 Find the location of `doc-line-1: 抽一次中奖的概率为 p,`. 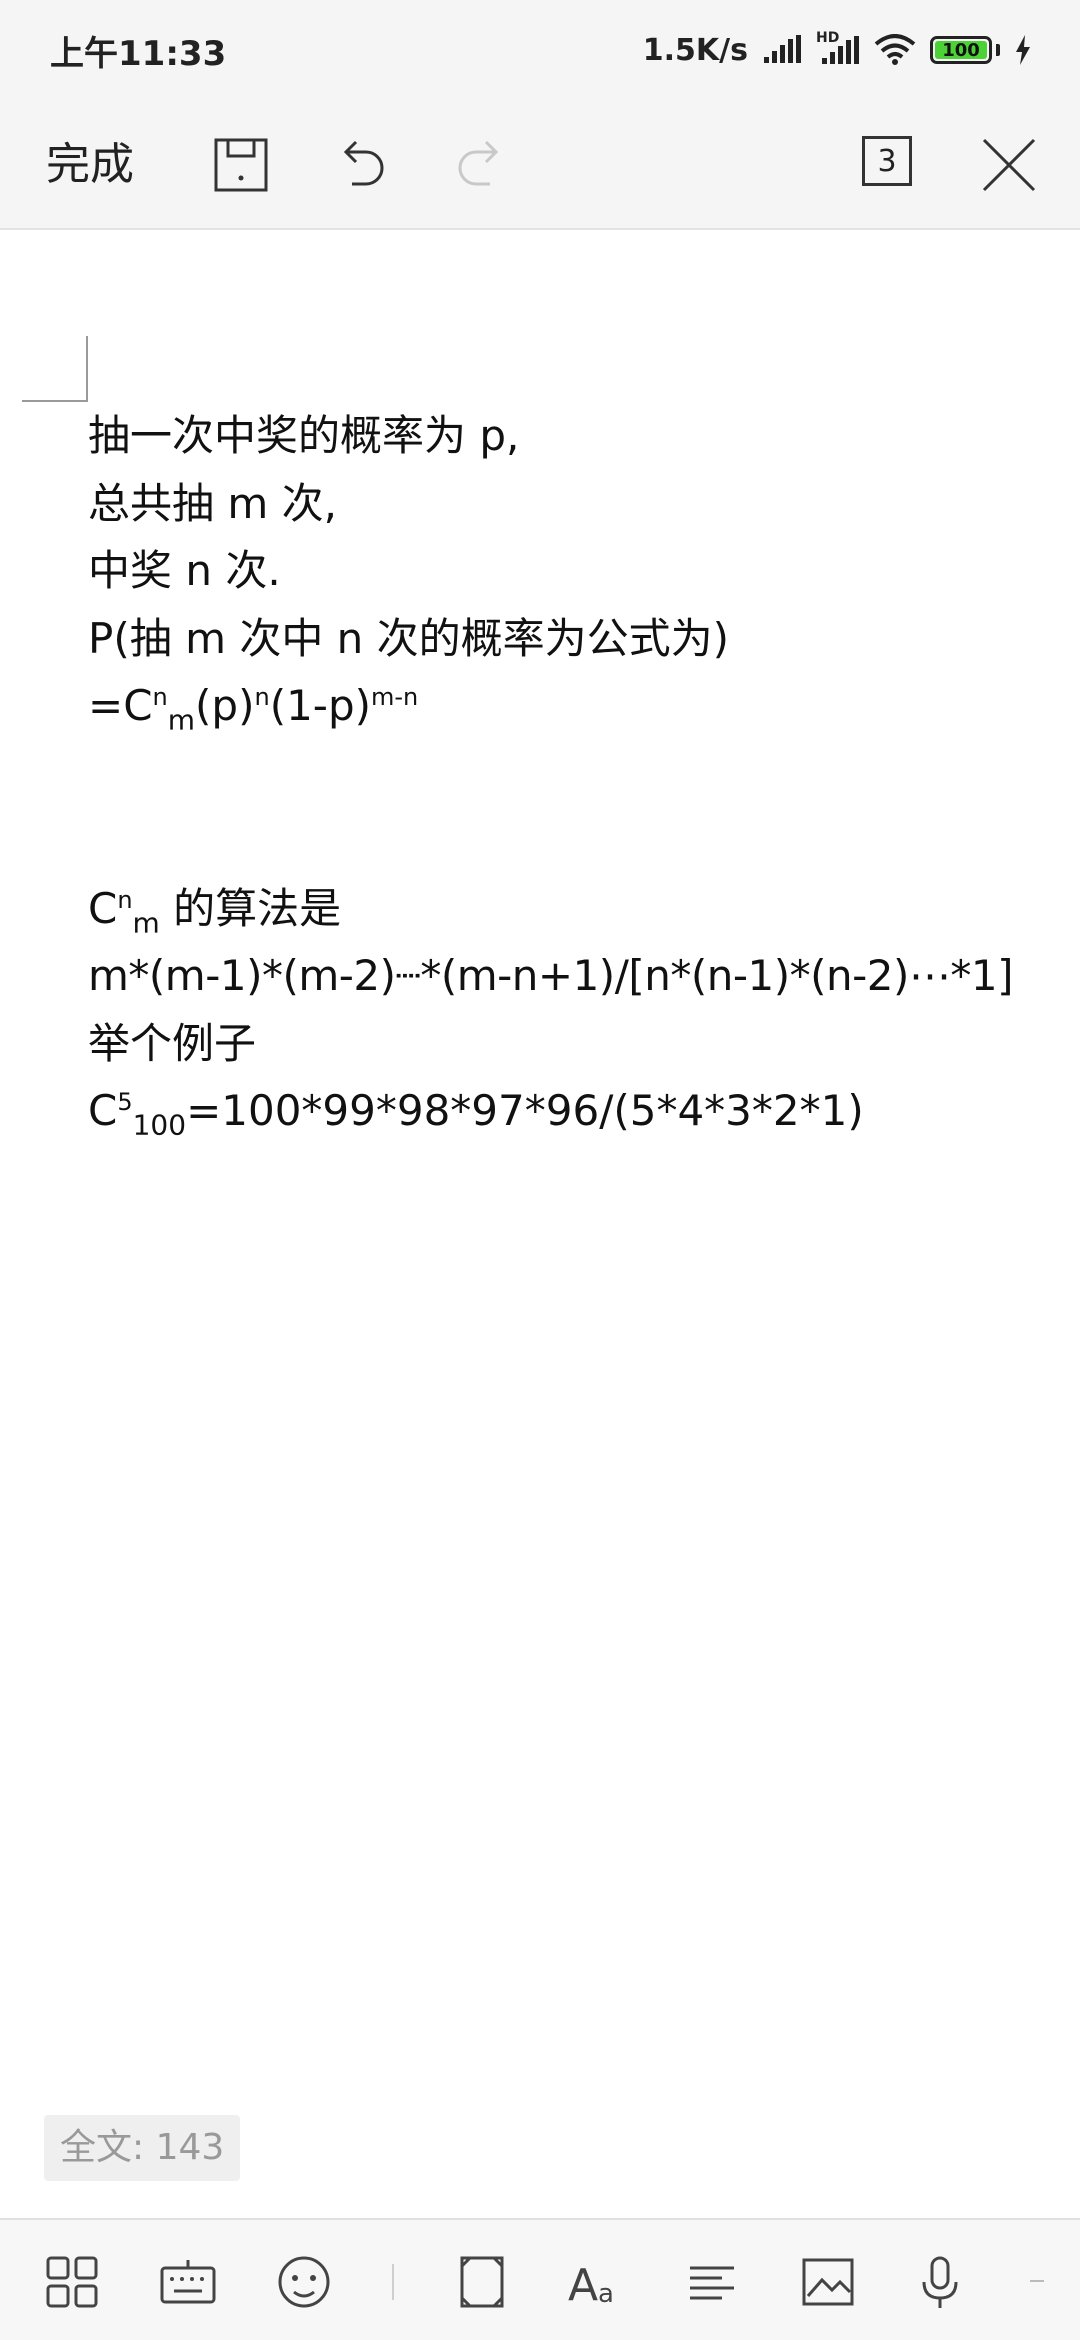

doc-line-1: 抽一次中奖的概率为 p, is located at coordinates (304, 435).